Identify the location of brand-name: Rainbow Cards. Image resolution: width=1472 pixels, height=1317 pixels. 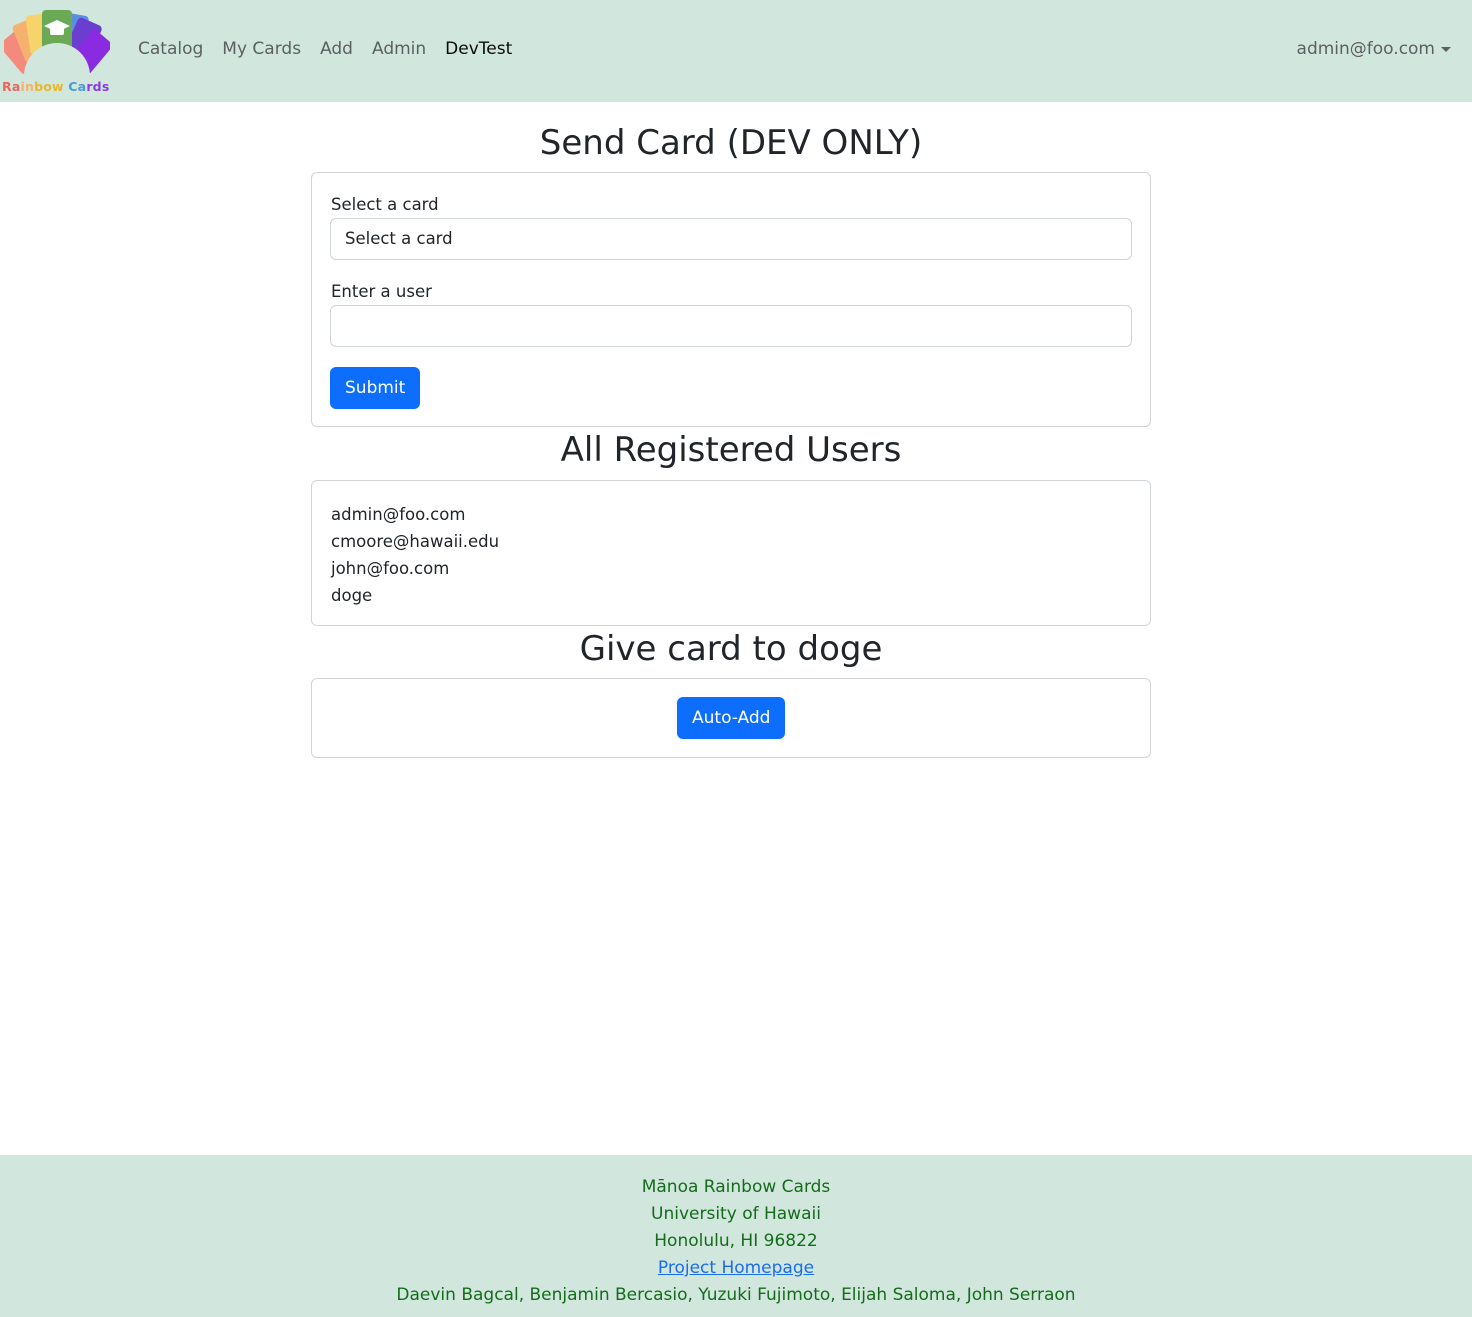
(55, 86).